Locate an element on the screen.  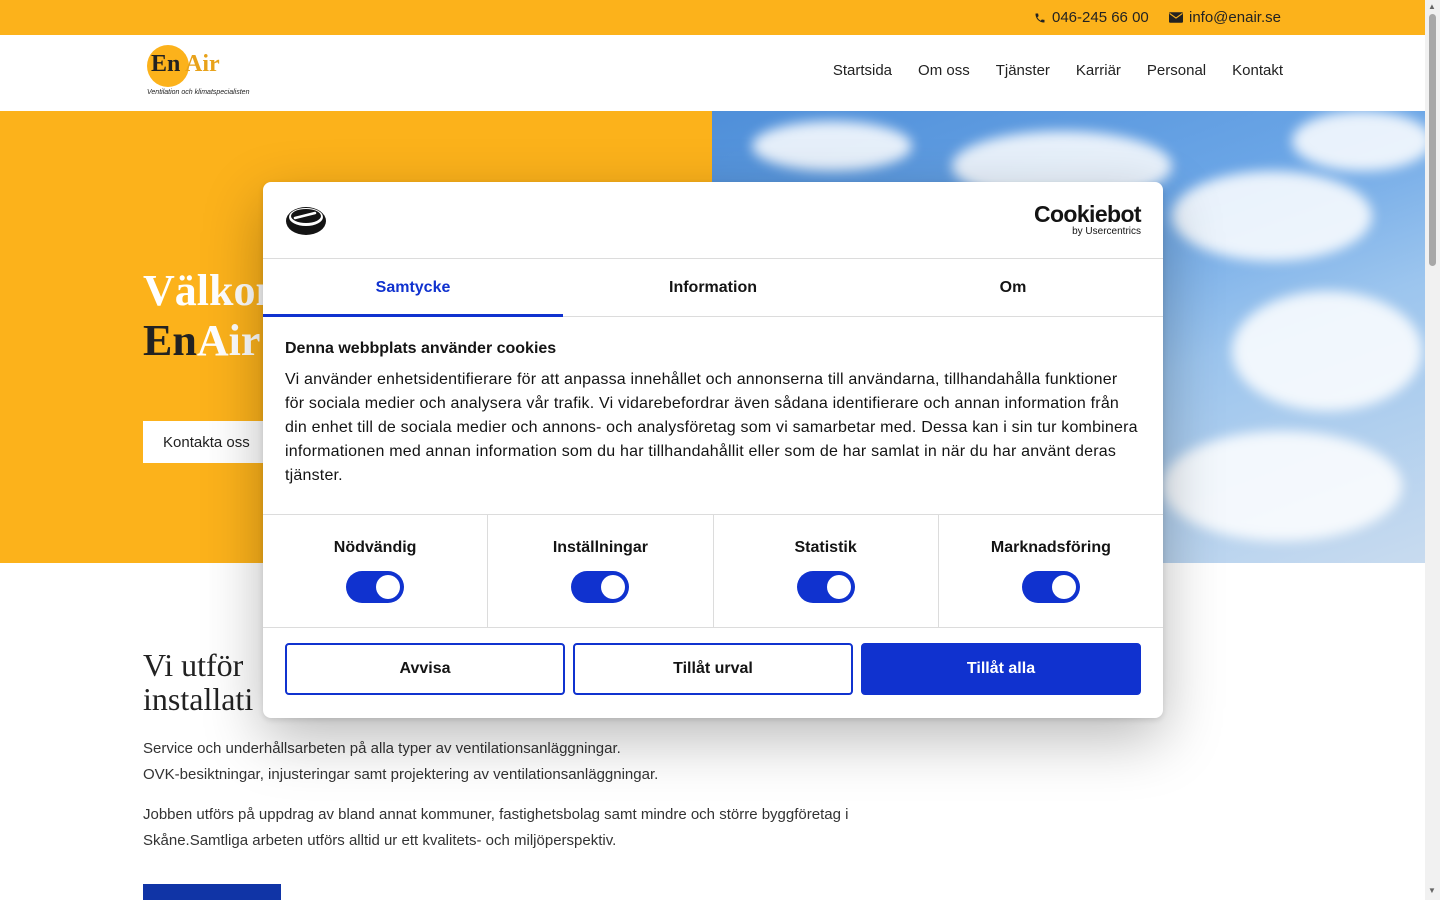
scroll-up-arrow-icon: ▲ is located at coordinates (1432, 6).